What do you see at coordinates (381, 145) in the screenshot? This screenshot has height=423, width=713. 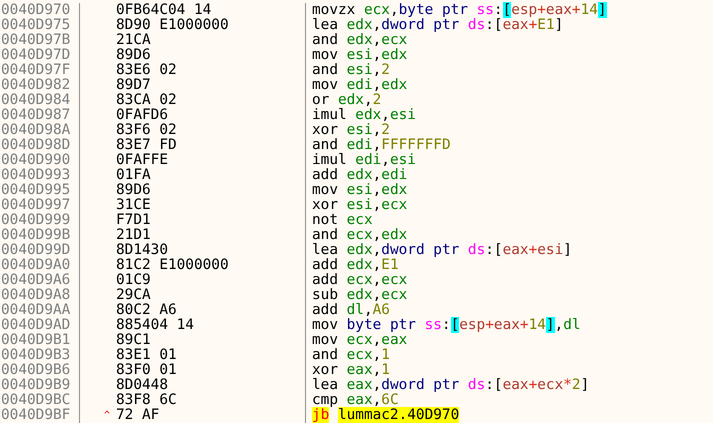 I see `instruction-text: and edi,FFFFFFFD` at bounding box center [381, 145].